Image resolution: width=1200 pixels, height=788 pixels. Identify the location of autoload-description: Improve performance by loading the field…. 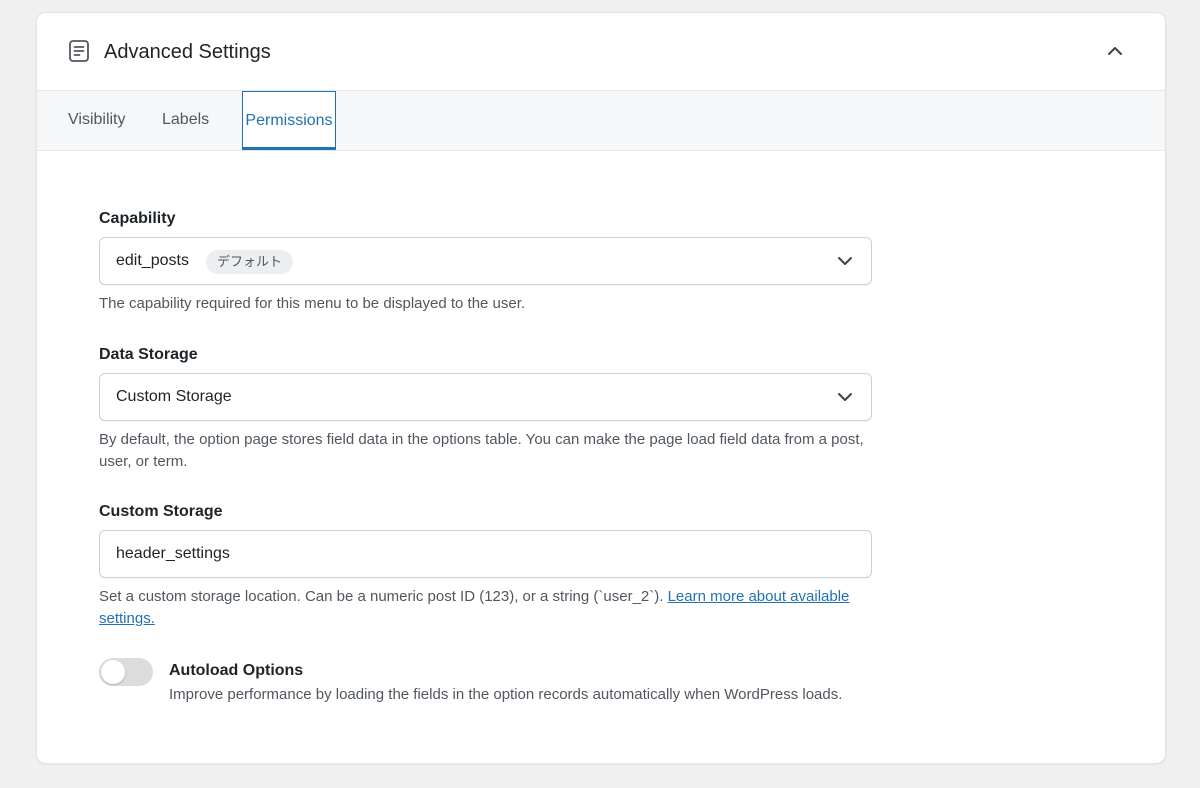
(506, 694).